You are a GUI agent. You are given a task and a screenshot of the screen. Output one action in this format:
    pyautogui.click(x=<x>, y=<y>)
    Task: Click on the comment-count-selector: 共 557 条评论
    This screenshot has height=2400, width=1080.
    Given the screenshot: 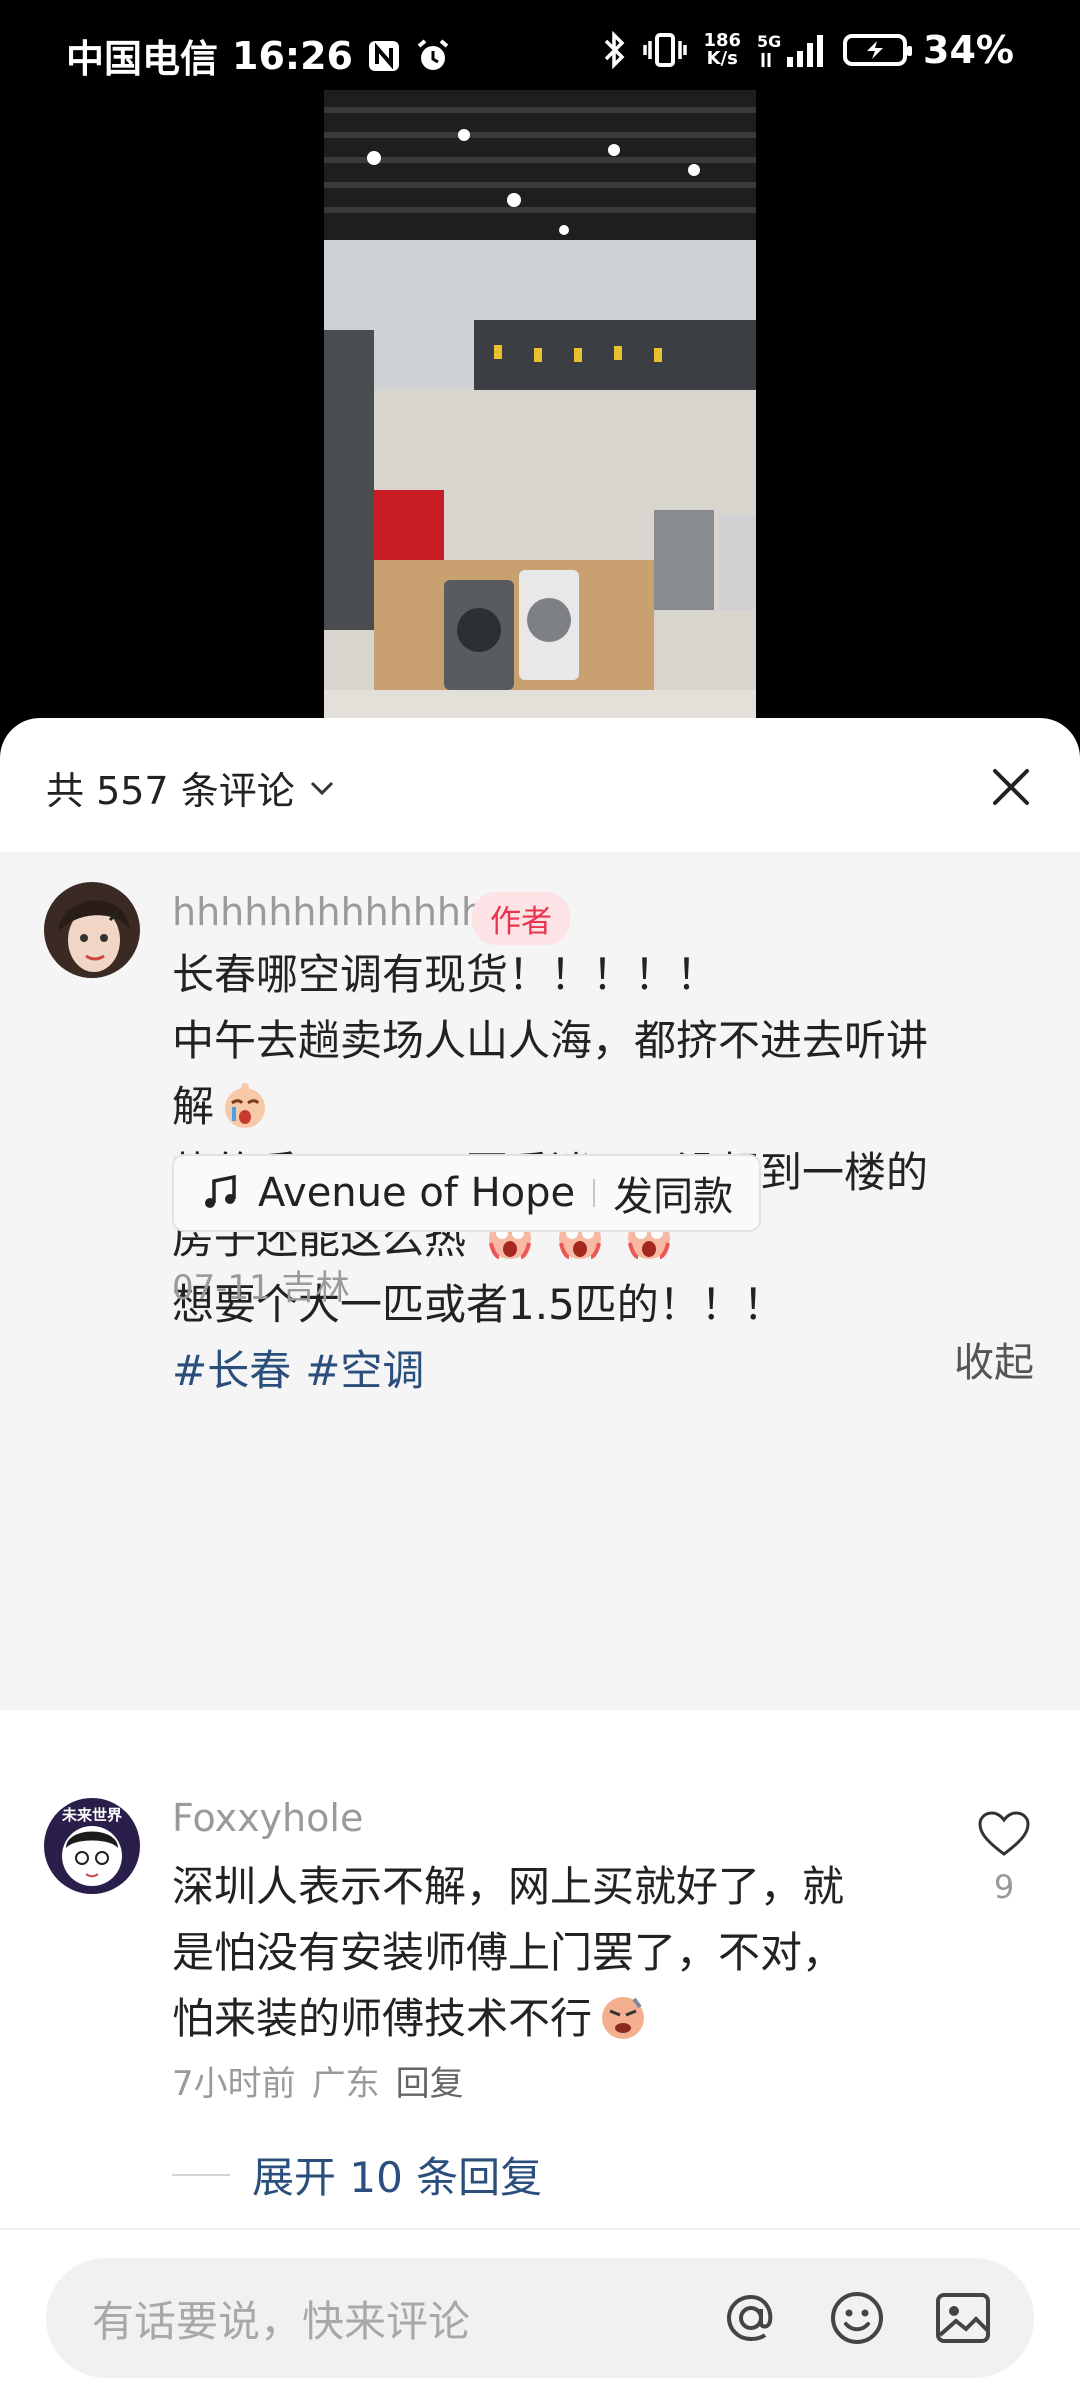 What is the action you would take?
    pyautogui.click(x=190, y=787)
    